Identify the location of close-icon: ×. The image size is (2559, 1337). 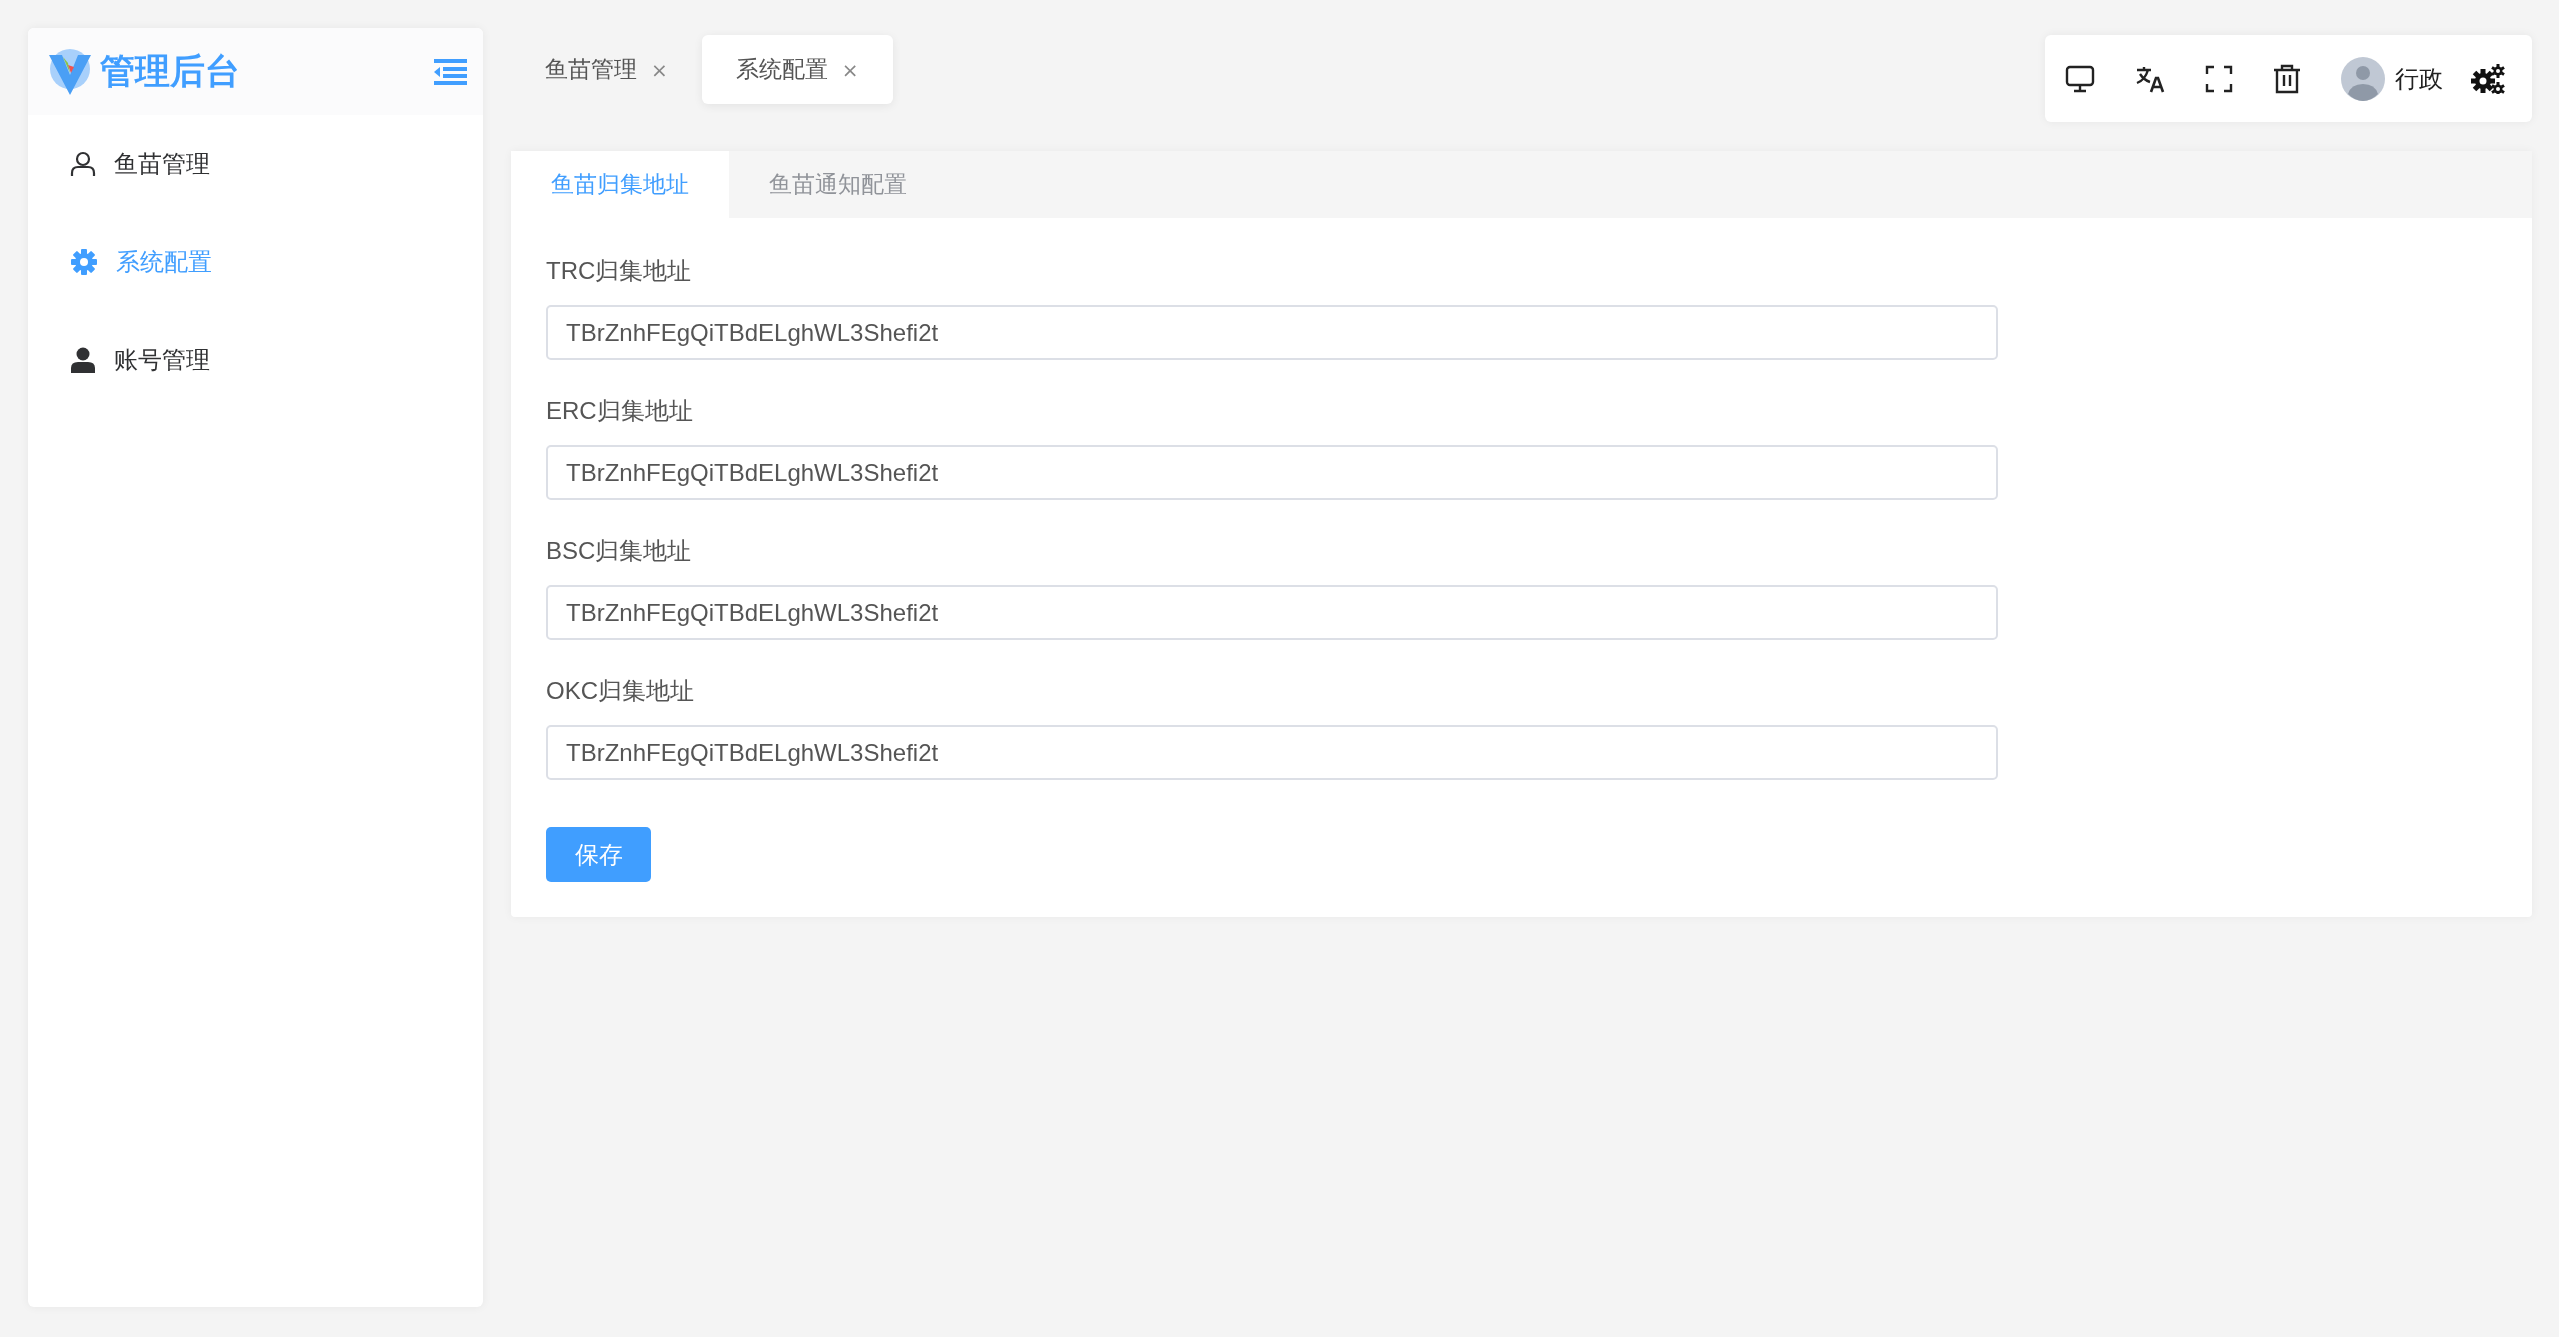
(850, 69).